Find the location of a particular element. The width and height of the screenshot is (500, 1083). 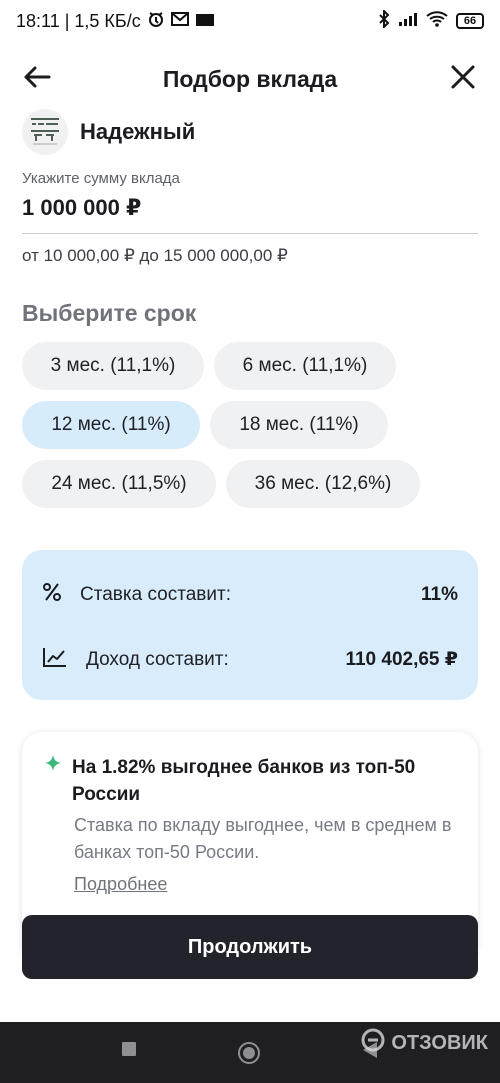

battery-indicator: 66 is located at coordinates (470, 21).